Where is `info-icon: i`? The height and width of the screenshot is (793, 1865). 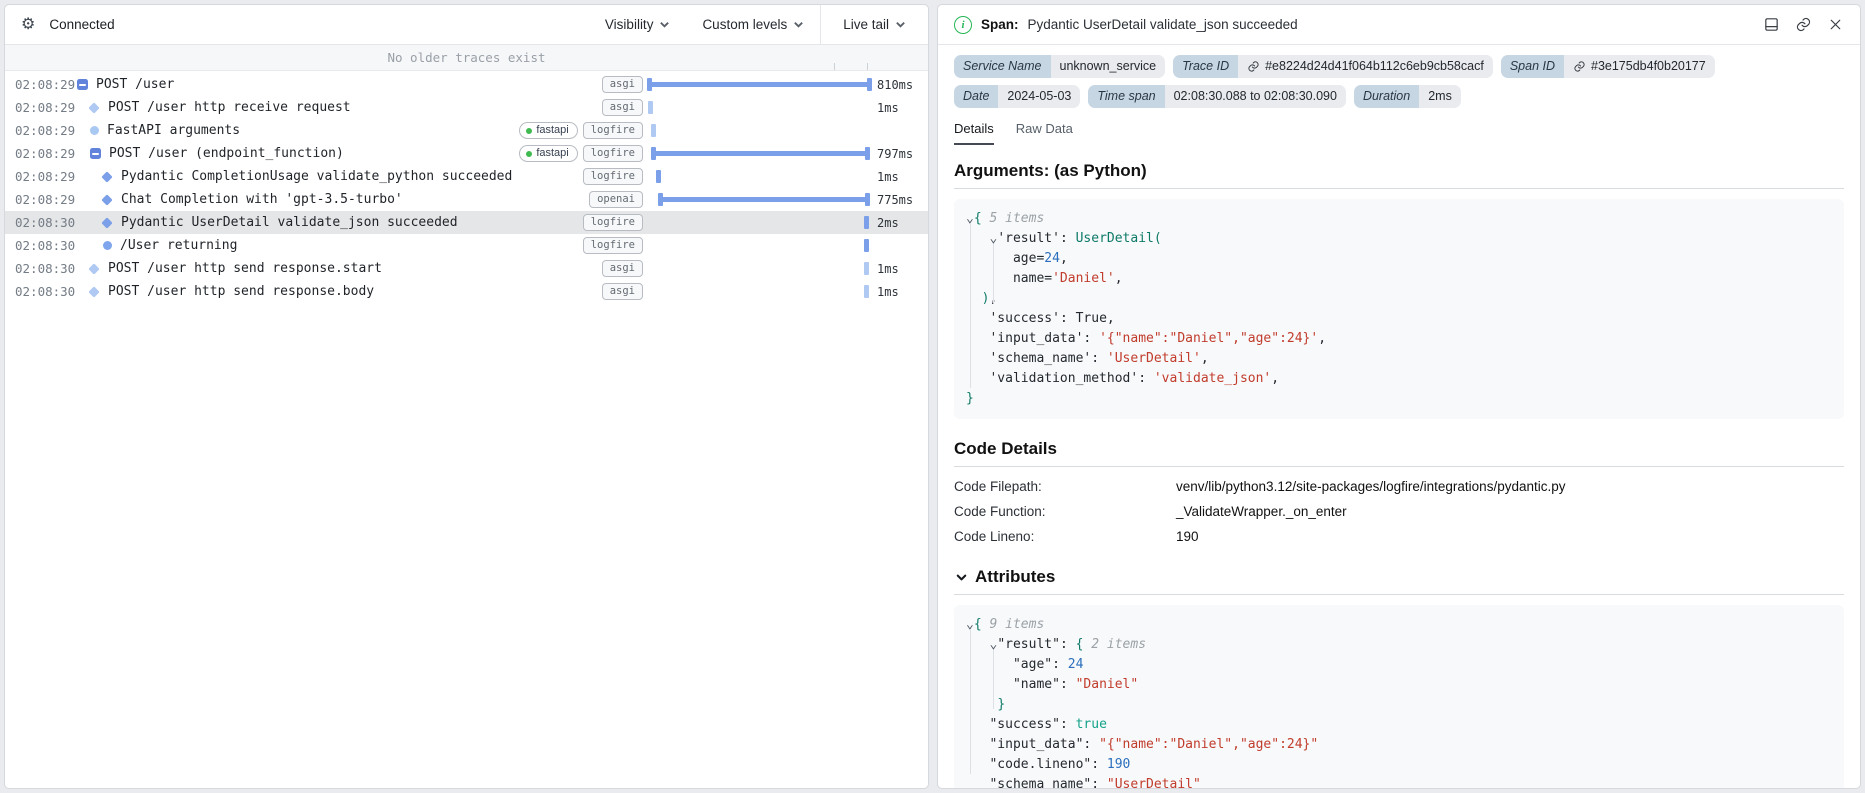
info-icon: i is located at coordinates (963, 24).